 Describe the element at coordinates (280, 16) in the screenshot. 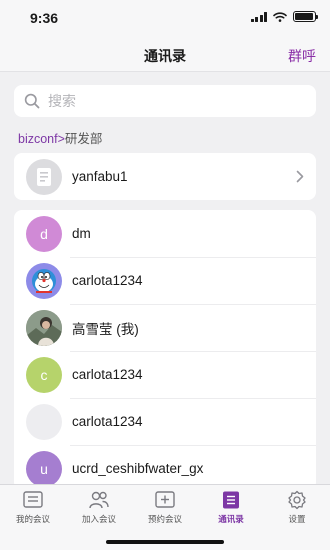

I see `wifi-icon` at that location.